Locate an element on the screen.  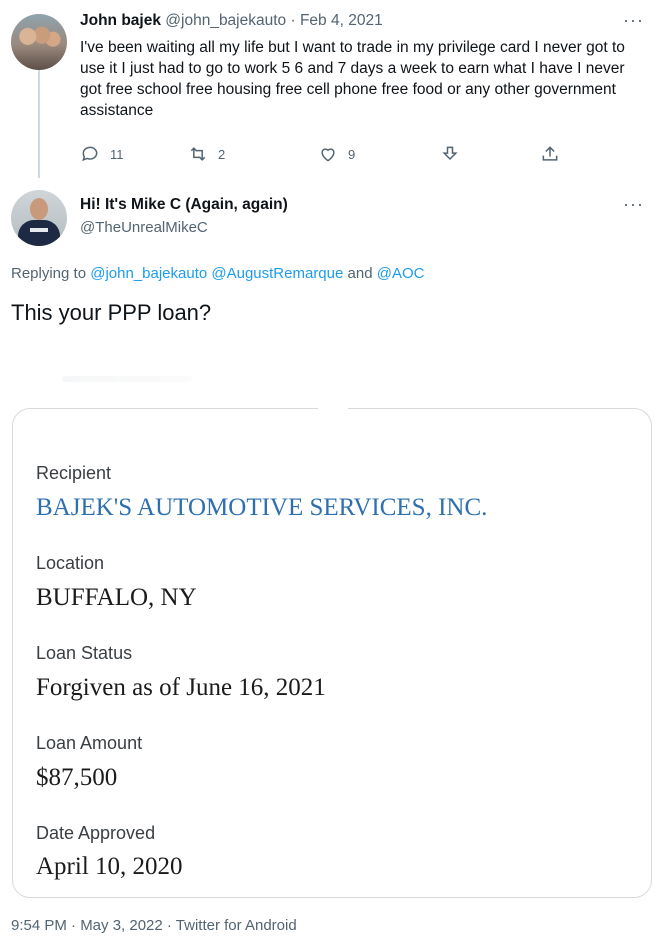
tweet-actions: 11 2 9 is located at coordinates (330, 155).